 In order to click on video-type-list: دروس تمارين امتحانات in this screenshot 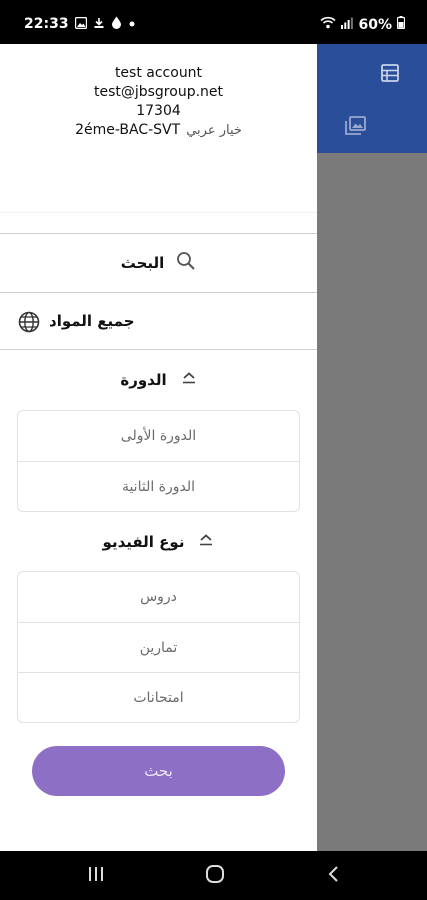, I will do `click(158, 647)`.